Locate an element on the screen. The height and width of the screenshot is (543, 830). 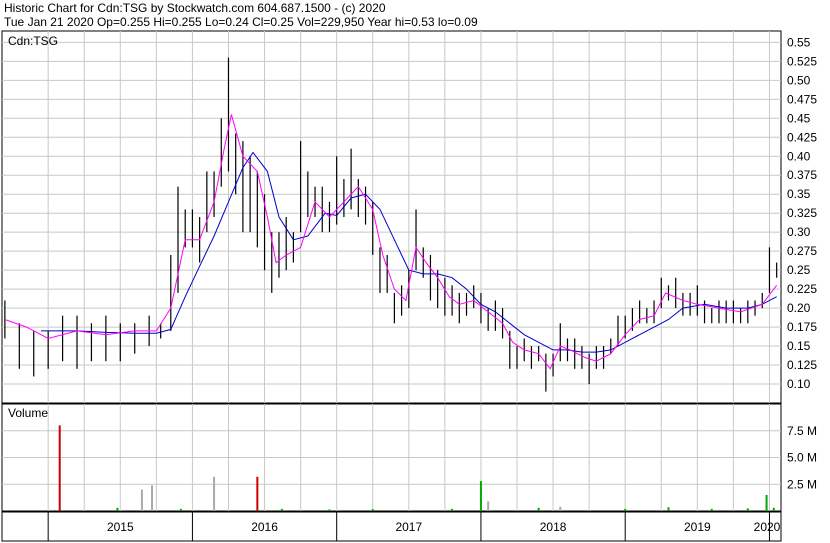
price-tick-label: 0.475 is located at coordinates (802, 99).